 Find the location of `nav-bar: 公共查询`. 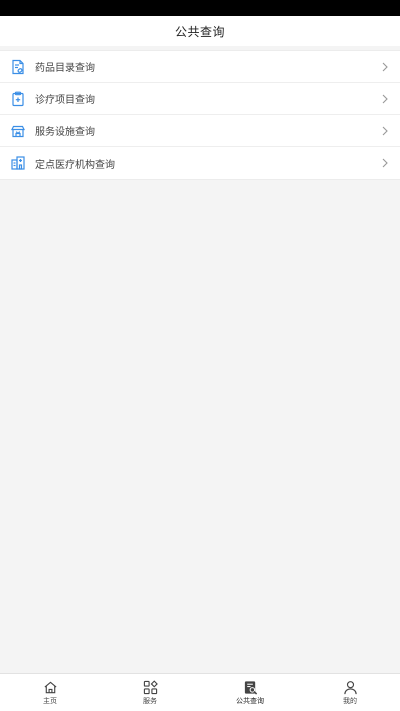

nav-bar: 公共查询 is located at coordinates (200, 31).